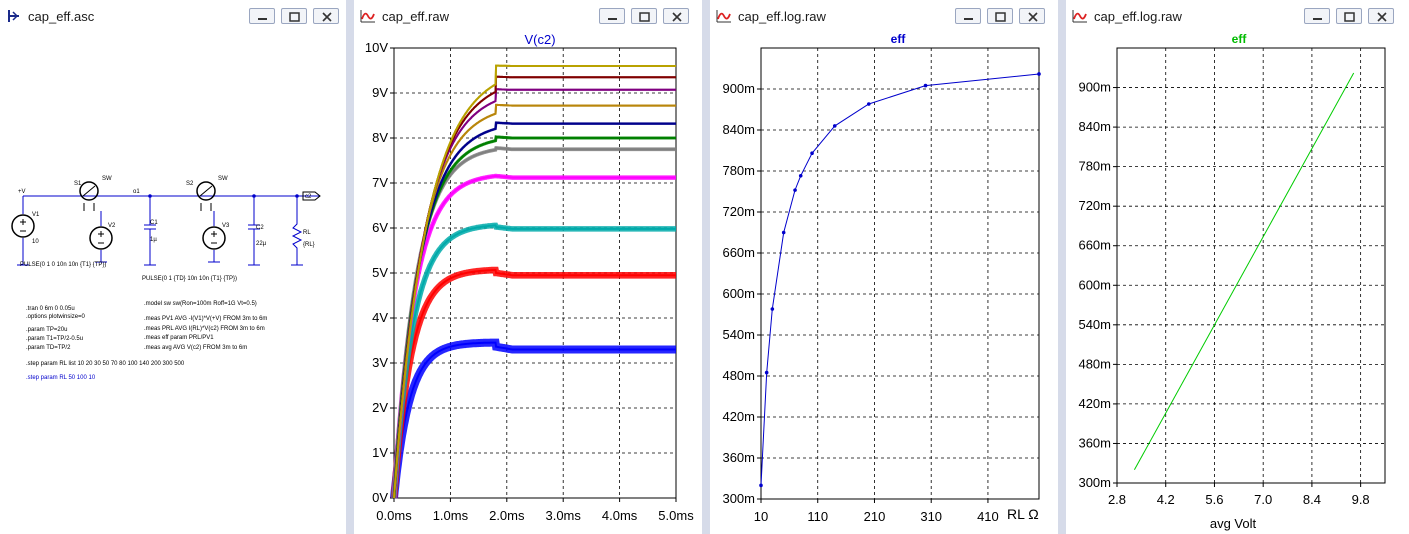 Image resolution: width=1409 pixels, height=534 pixels. What do you see at coordinates (107, 179) in the screenshot?
I see `switch-s1-model: SW` at bounding box center [107, 179].